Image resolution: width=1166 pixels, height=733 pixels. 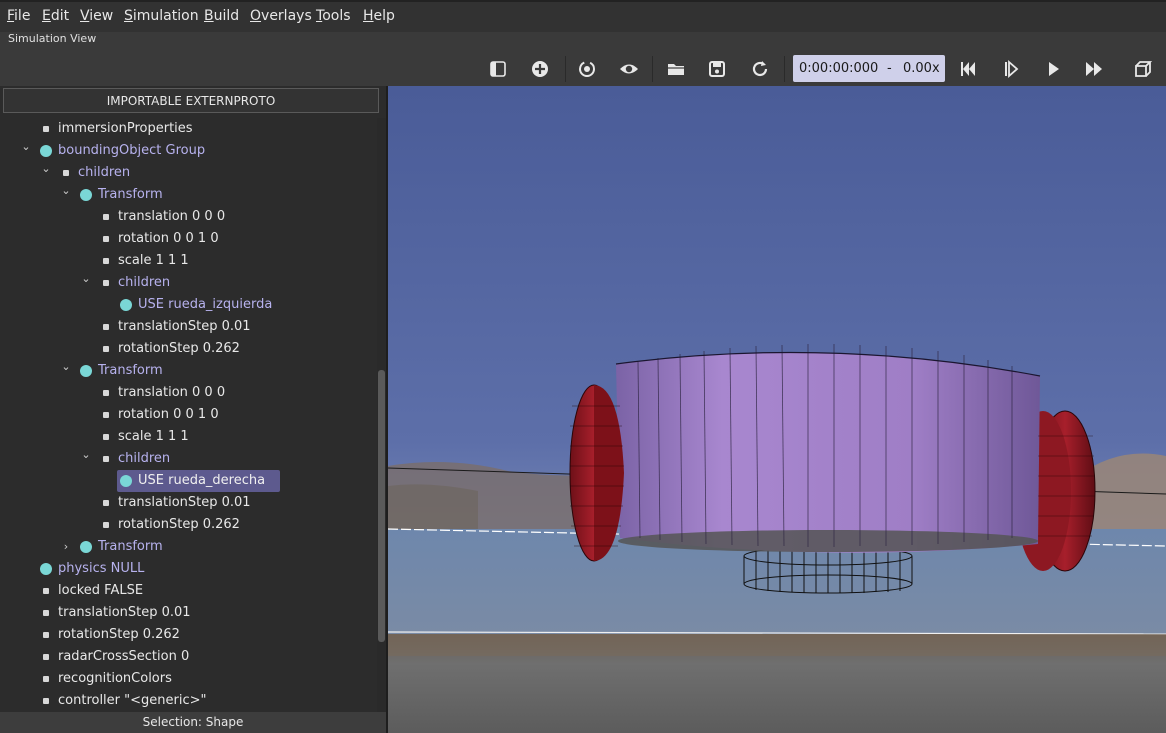 I want to click on cube-view-icon, so click(x=1143, y=69).